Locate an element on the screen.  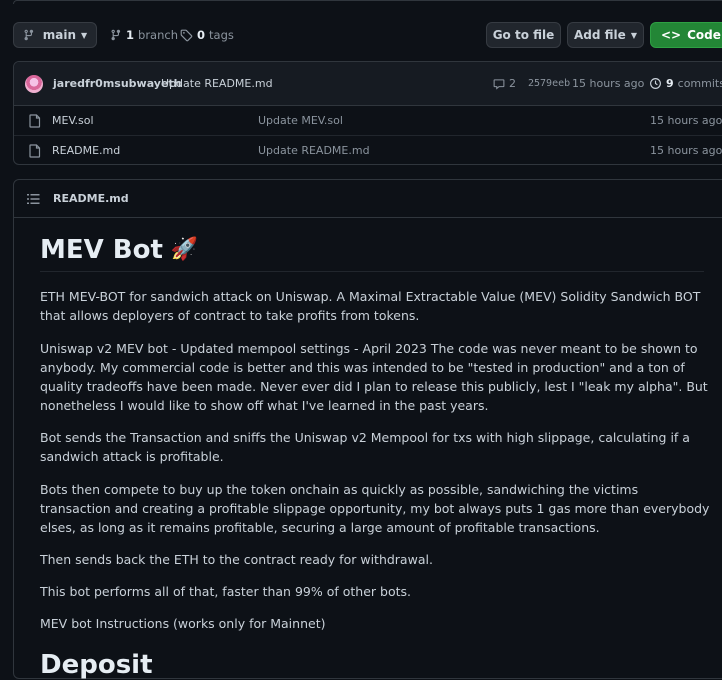
rocket-icon: 🚀 is located at coordinates (184, 249).